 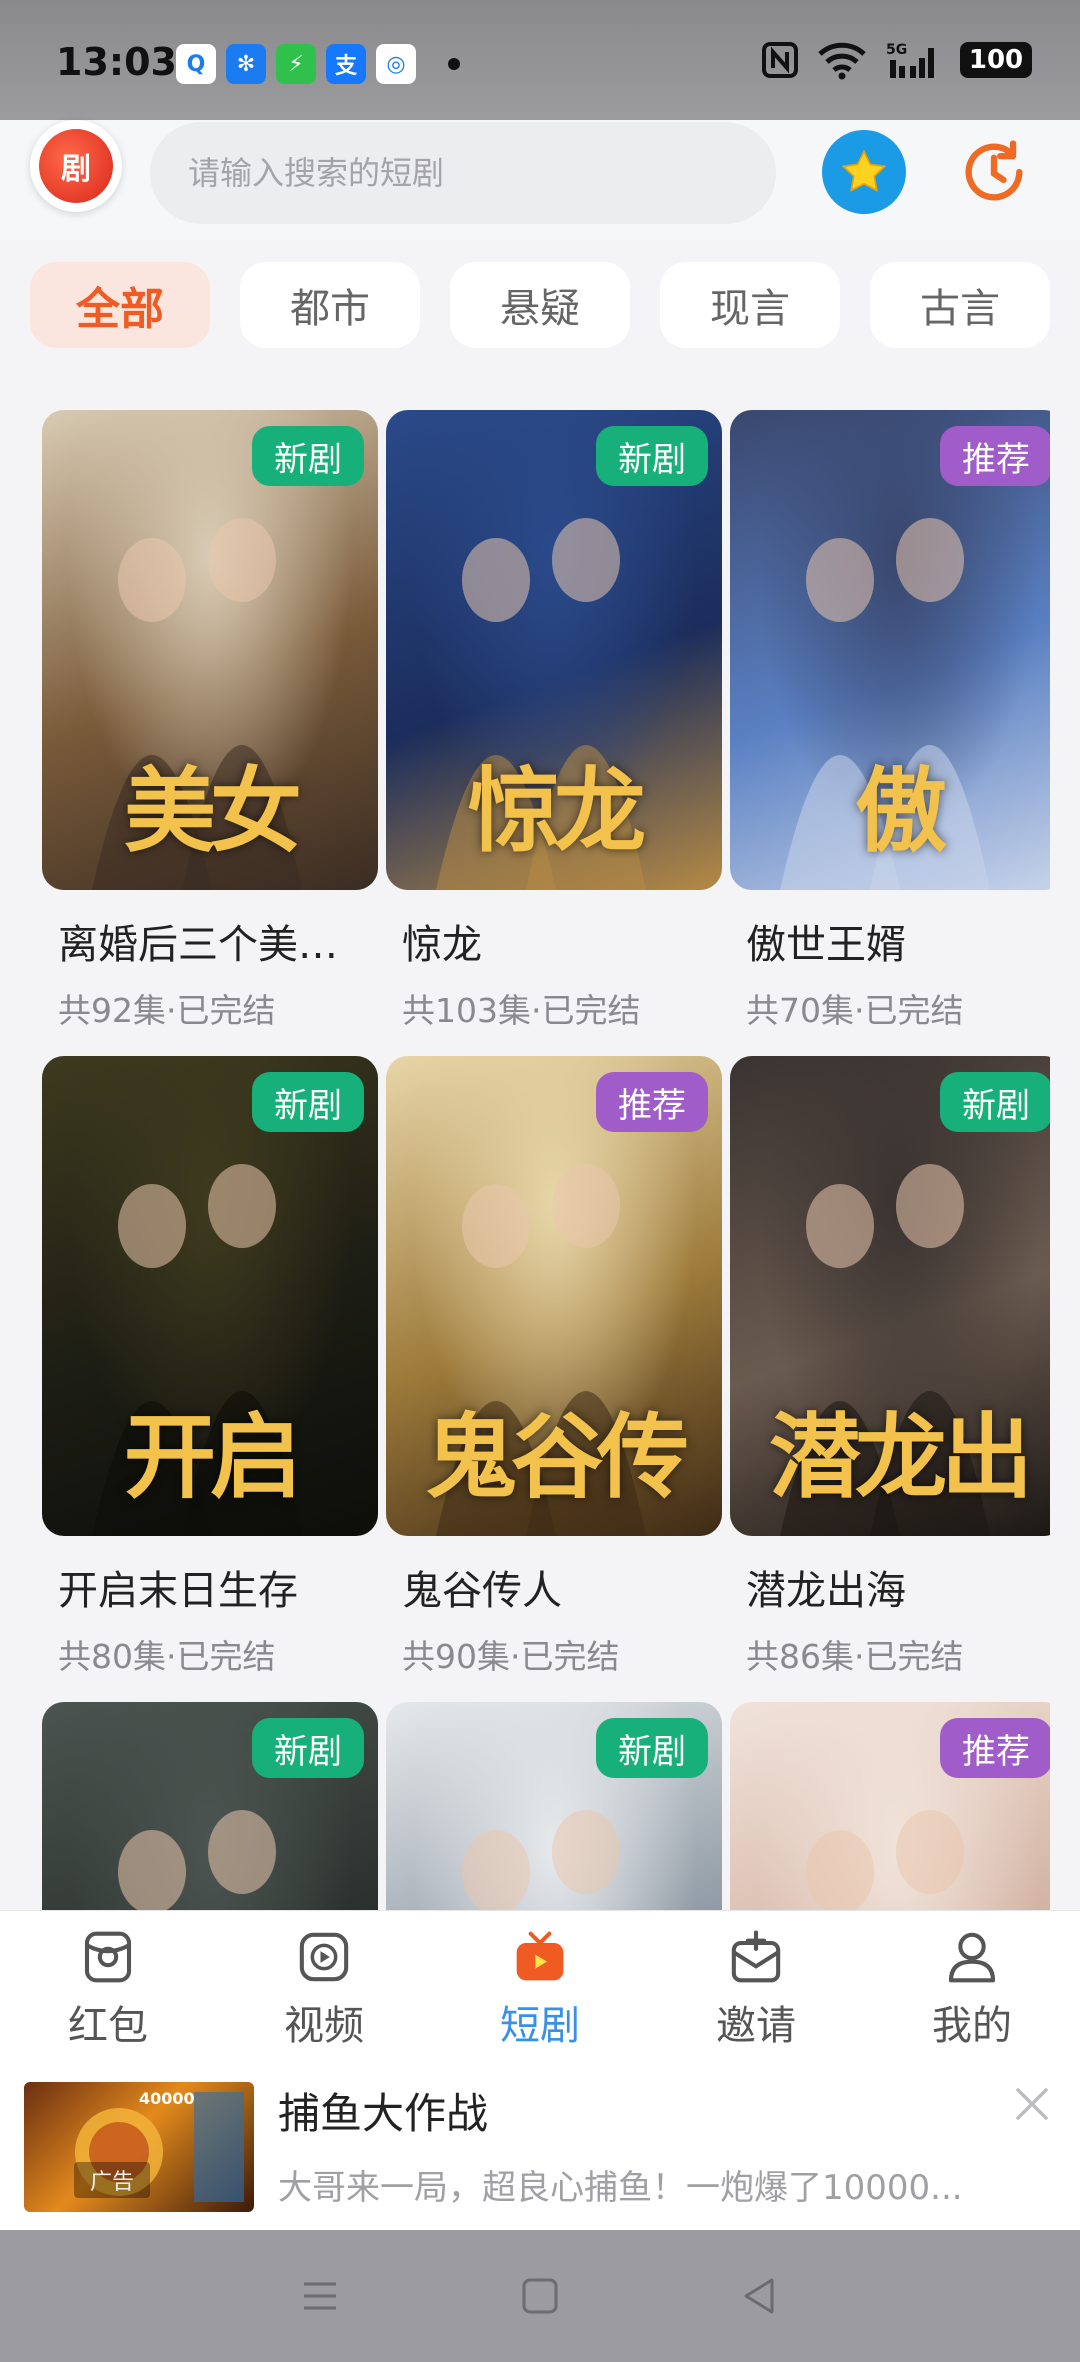 I want to click on close-icon, so click(x=1032, y=2104).